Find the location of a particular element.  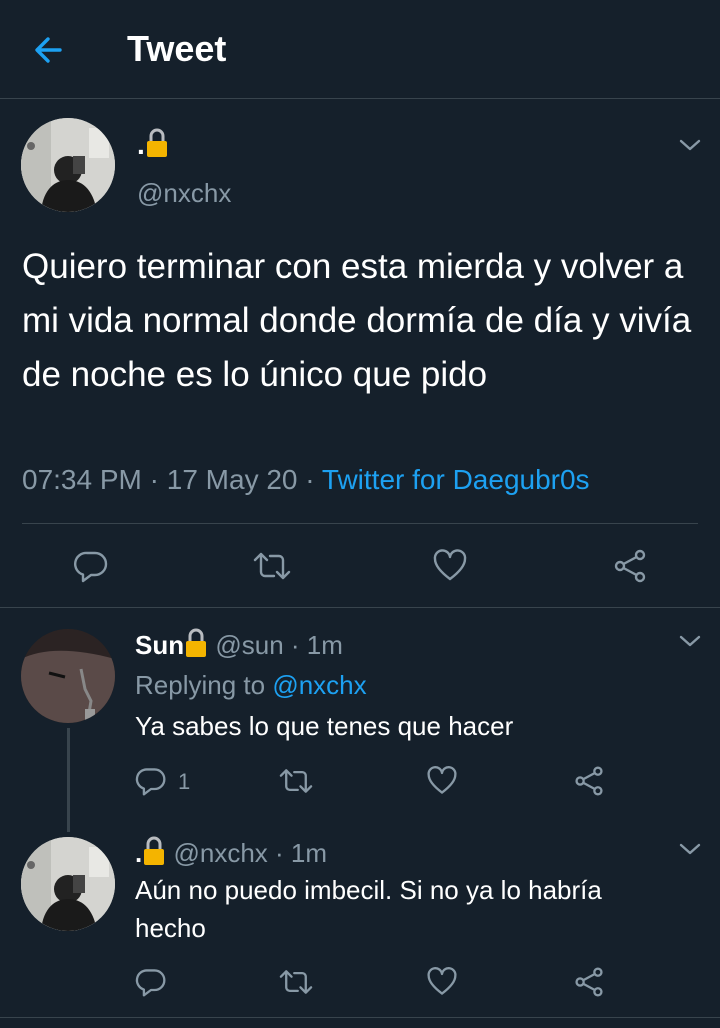

reply-count: 1 is located at coordinates (184, 781).